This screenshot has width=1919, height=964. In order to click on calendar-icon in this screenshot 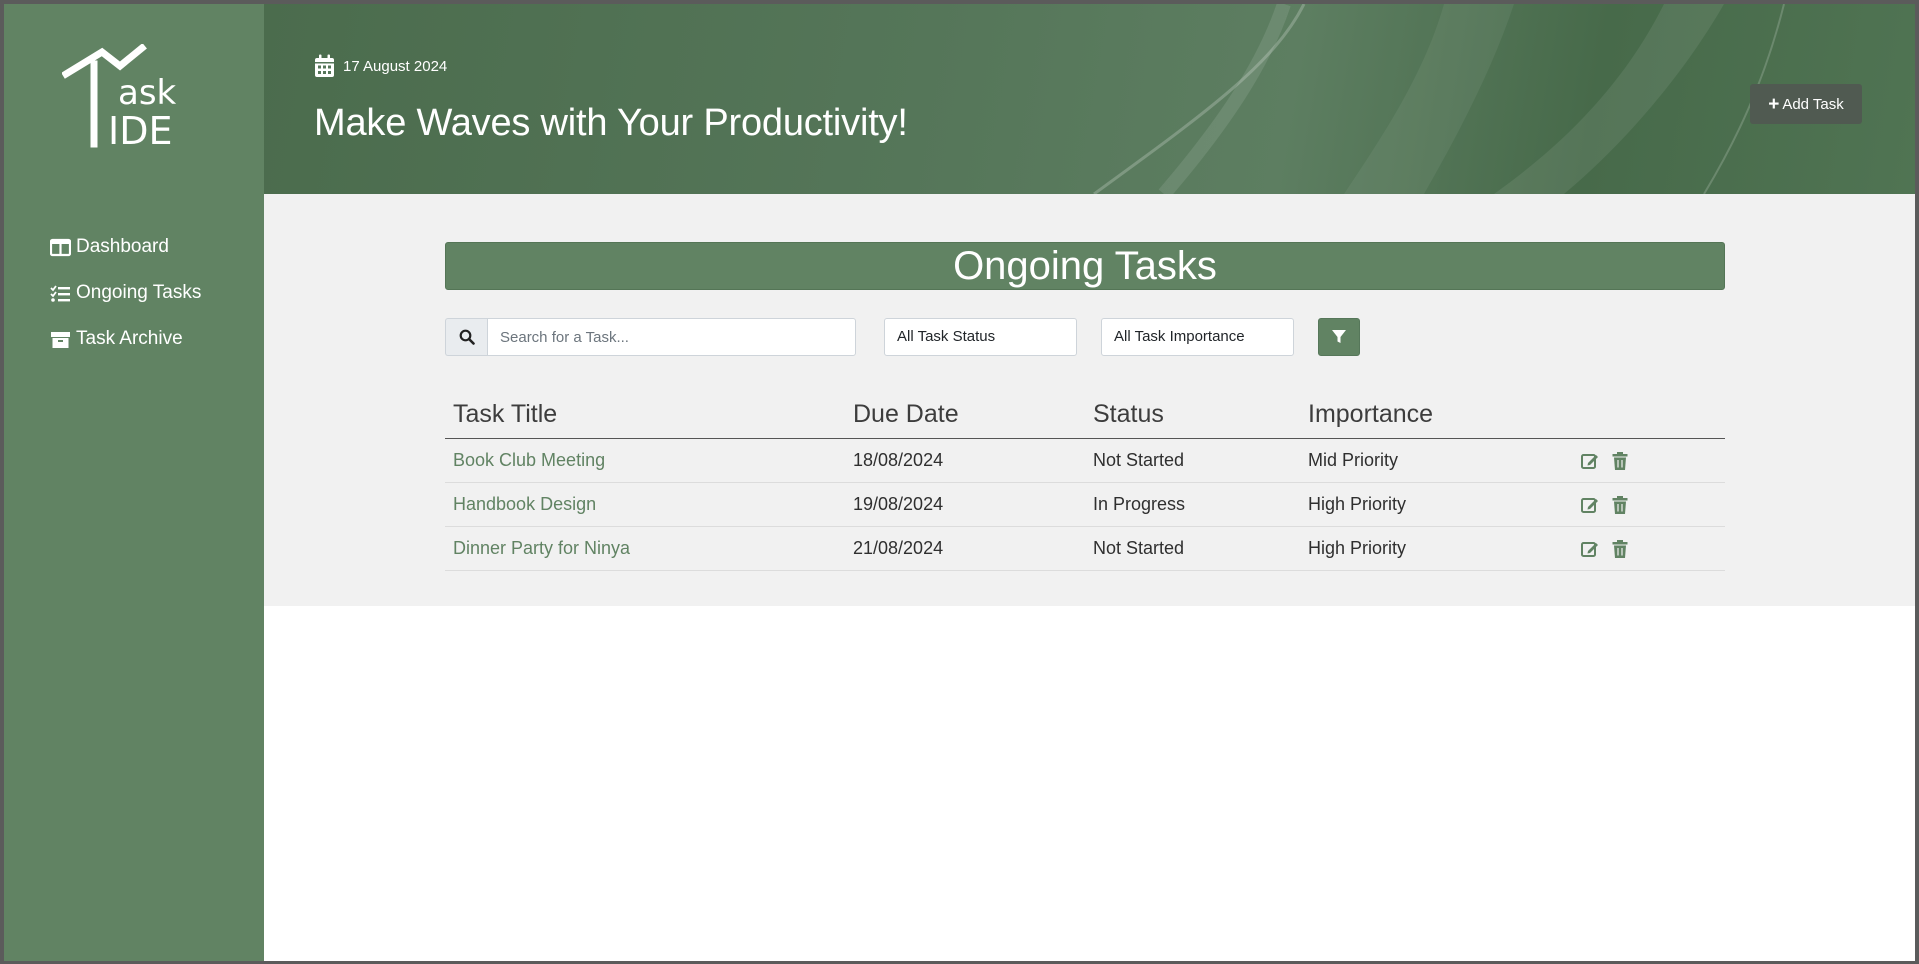, I will do `click(324, 65)`.